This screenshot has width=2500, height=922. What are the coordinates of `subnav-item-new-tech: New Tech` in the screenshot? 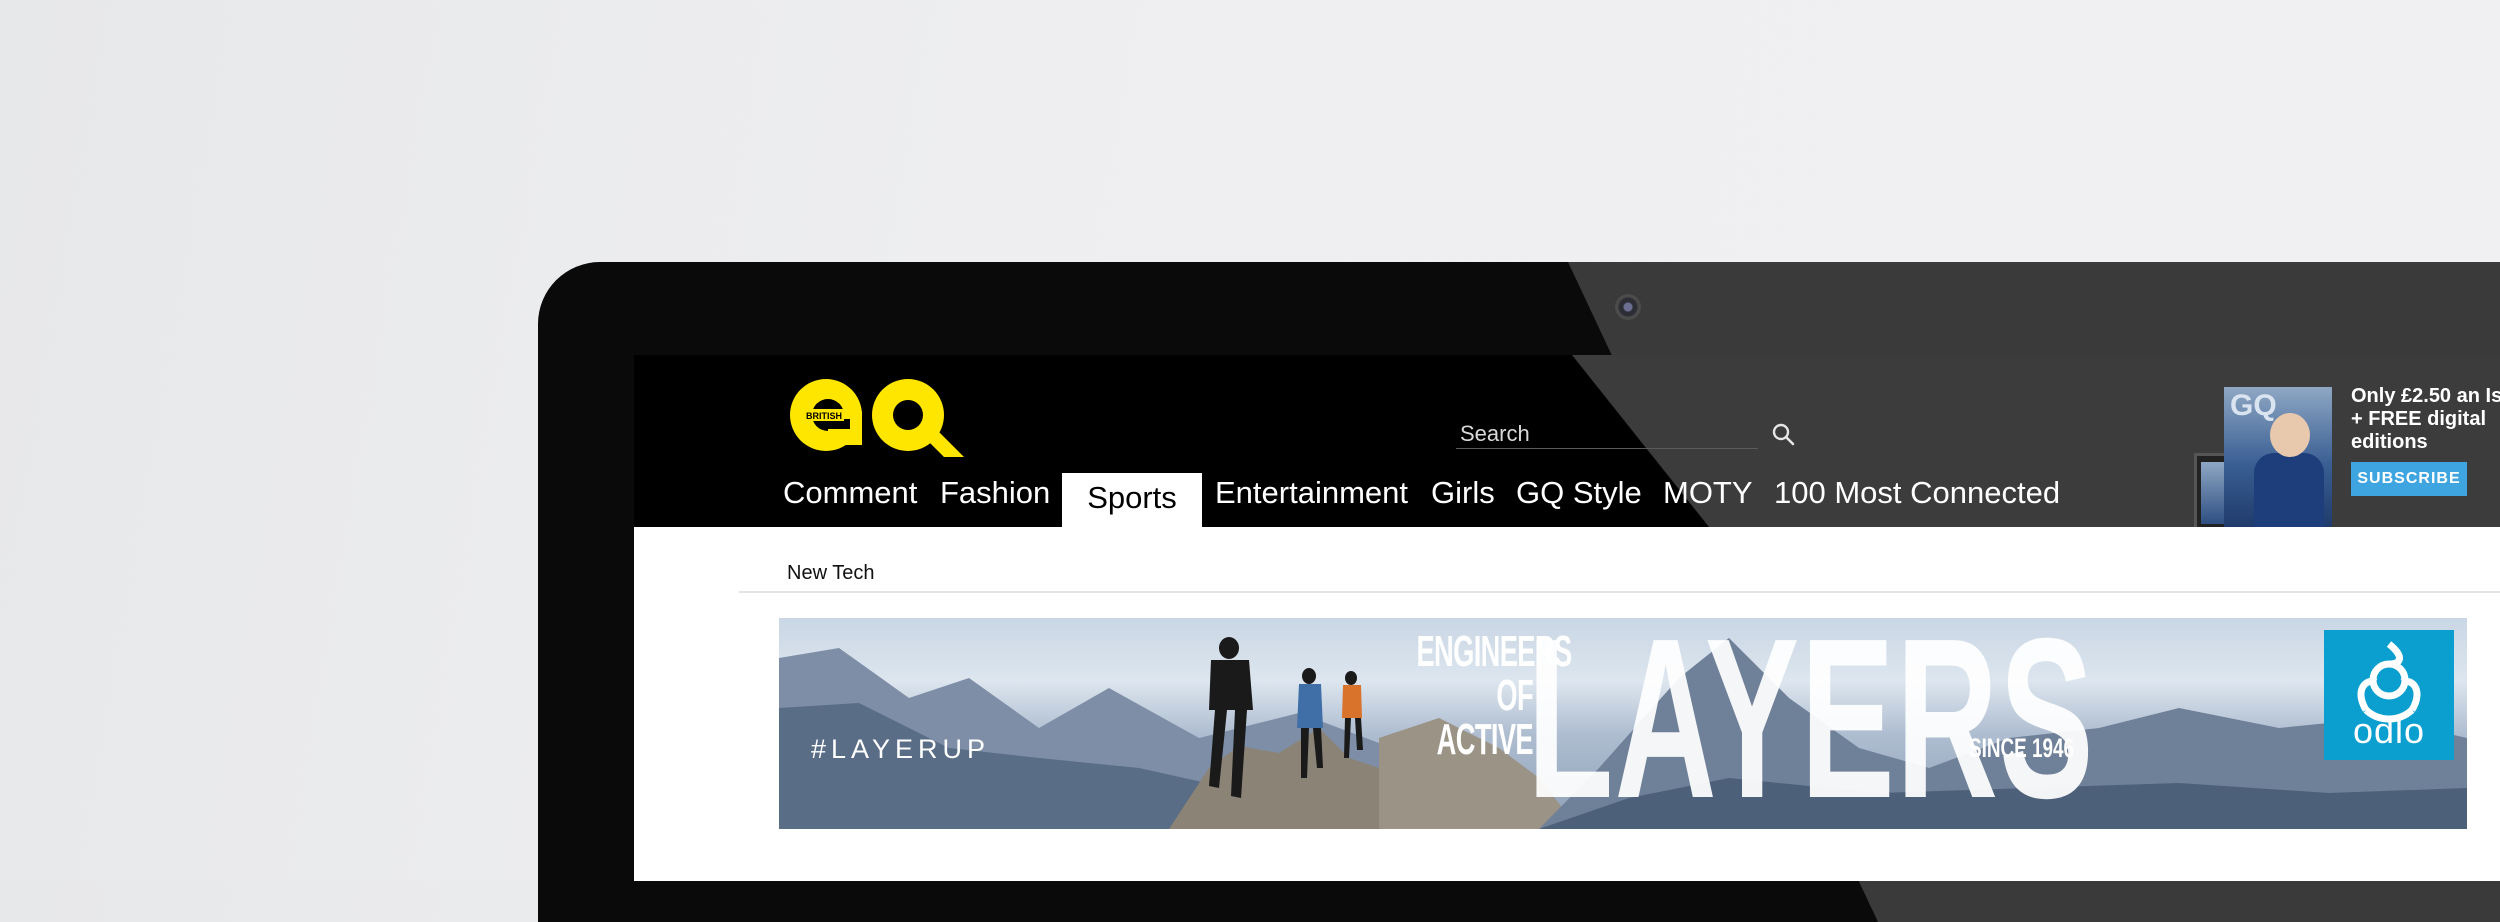 It's located at (830, 573).